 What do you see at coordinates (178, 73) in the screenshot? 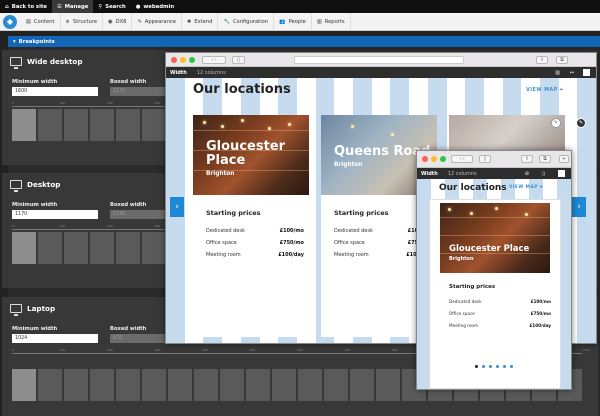
I see `width-label: Width` at bounding box center [178, 73].